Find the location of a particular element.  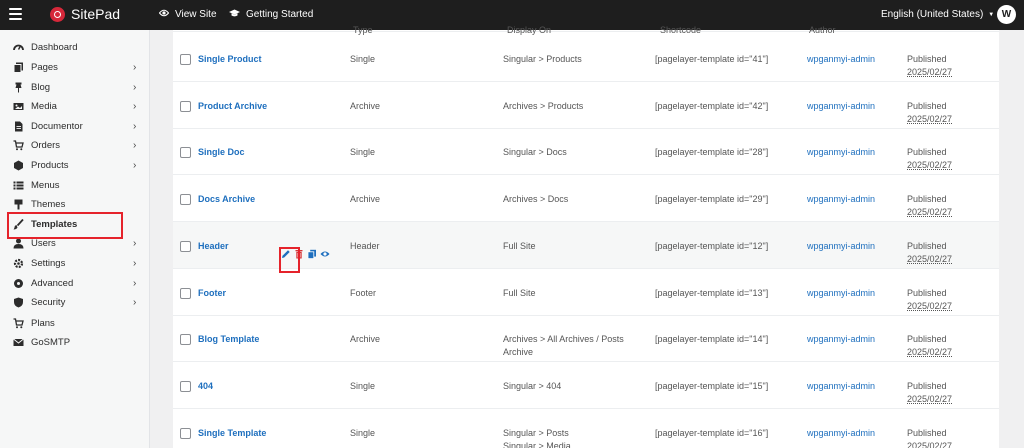

template-shortcode: [pagelayer-template id="14"] is located at coordinates (712, 339).